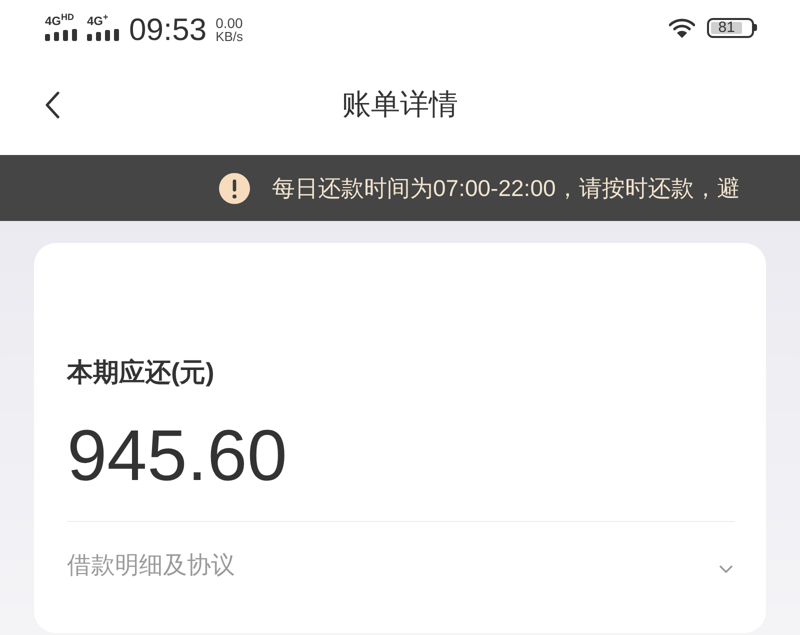 Image resolution: width=800 pixels, height=635 pixels. I want to click on network-speed-value: 0.00, so click(230, 23).